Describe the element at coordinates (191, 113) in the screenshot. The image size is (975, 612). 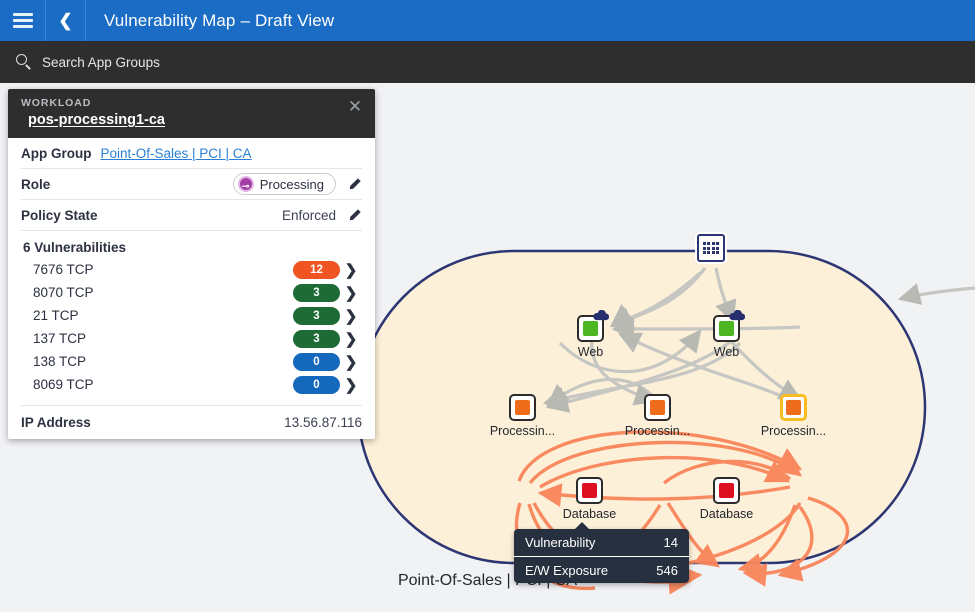
I see `panel-header: WORKLOAD pos-processing1-ca ✕` at that location.